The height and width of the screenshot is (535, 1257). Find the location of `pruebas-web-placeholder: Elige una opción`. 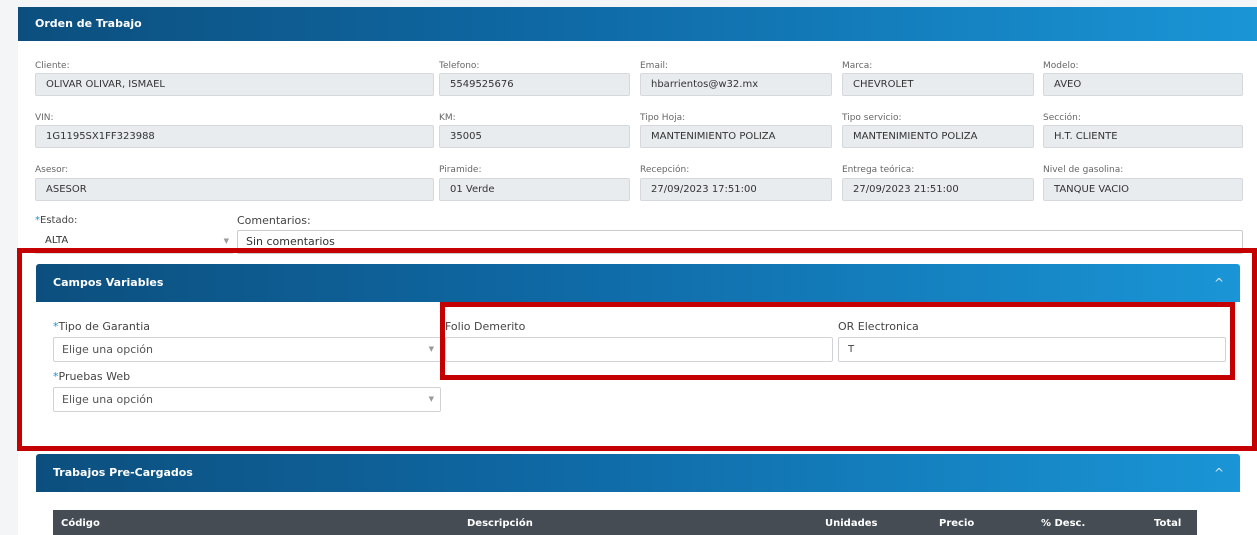

pruebas-web-placeholder: Elige una opción is located at coordinates (108, 399).